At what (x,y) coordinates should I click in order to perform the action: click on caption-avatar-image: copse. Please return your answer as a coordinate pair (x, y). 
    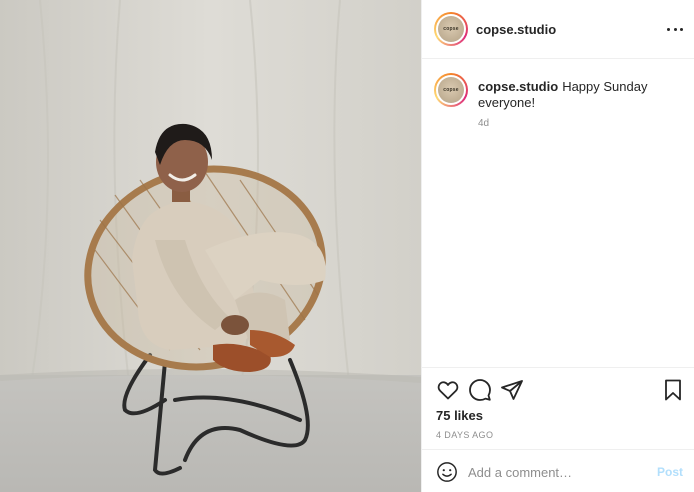
    Looking at the image, I should click on (451, 90).